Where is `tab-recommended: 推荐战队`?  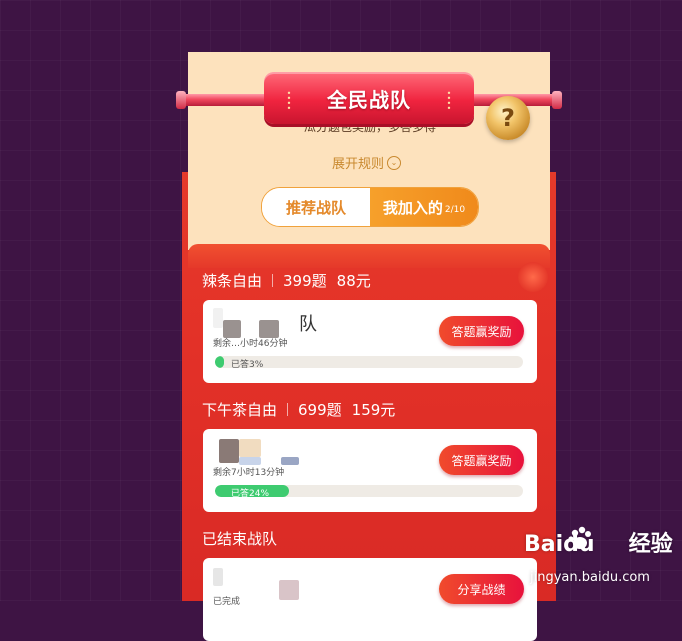
tab-recommended: 推荐战队 is located at coordinates (316, 207).